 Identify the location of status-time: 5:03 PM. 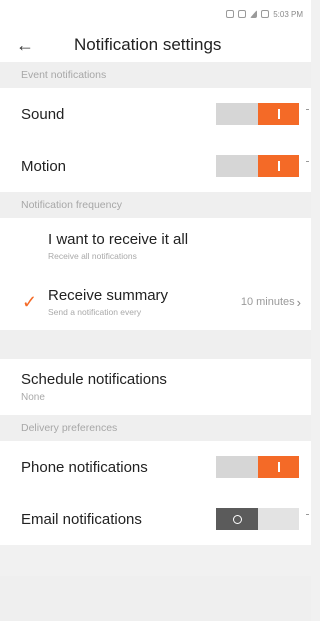
(288, 14).